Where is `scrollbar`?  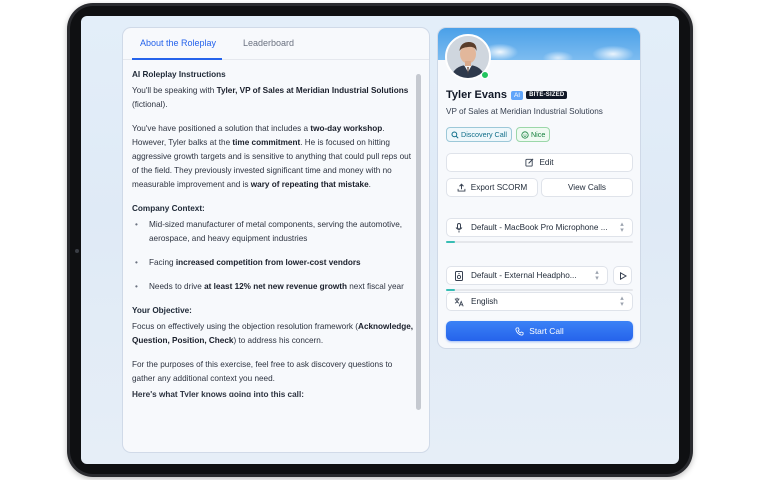 scrollbar is located at coordinates (418, 257).